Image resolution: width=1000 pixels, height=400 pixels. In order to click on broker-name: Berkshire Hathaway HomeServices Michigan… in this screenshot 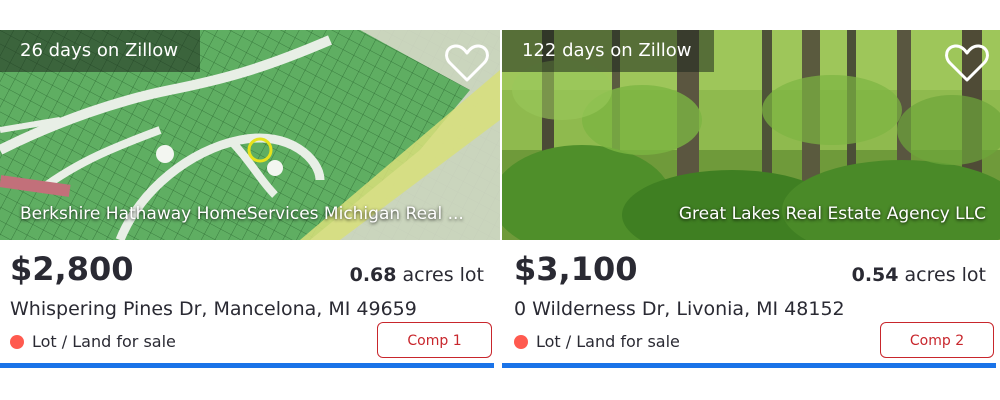, I will do `click(242, 214)`.